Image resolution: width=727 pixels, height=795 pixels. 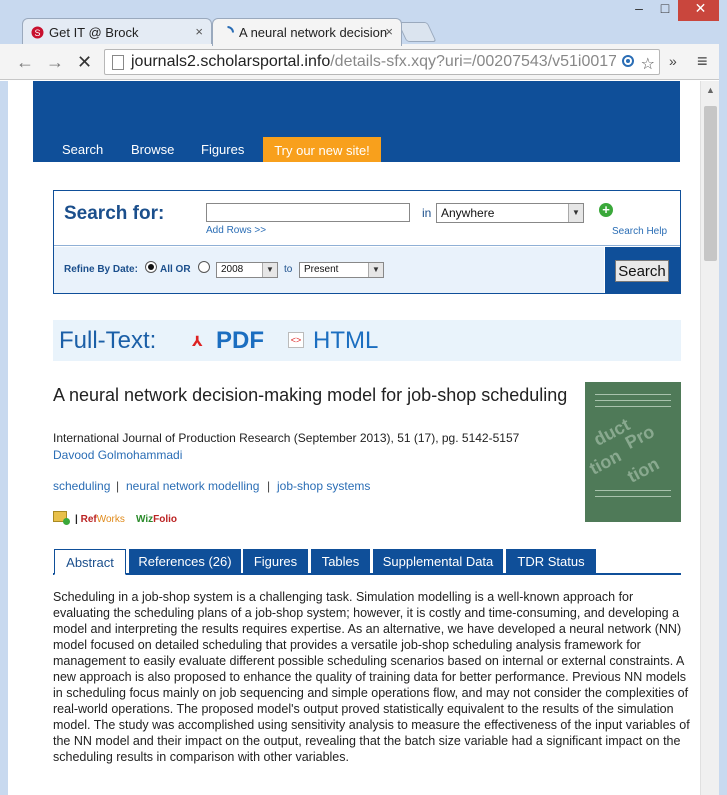 What do you see at coordinates (673, 61) in the screenshot?
I see `overflow-chevron-icon: »` at bounding box center [673, 61].